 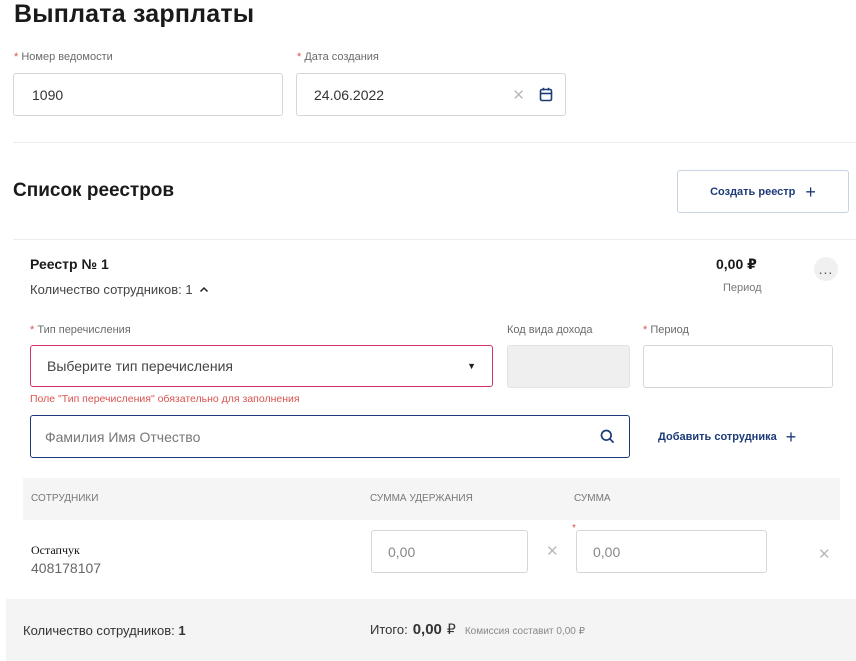 I want to click on date-label-text: Дата создания, so click(x=341, y=57).